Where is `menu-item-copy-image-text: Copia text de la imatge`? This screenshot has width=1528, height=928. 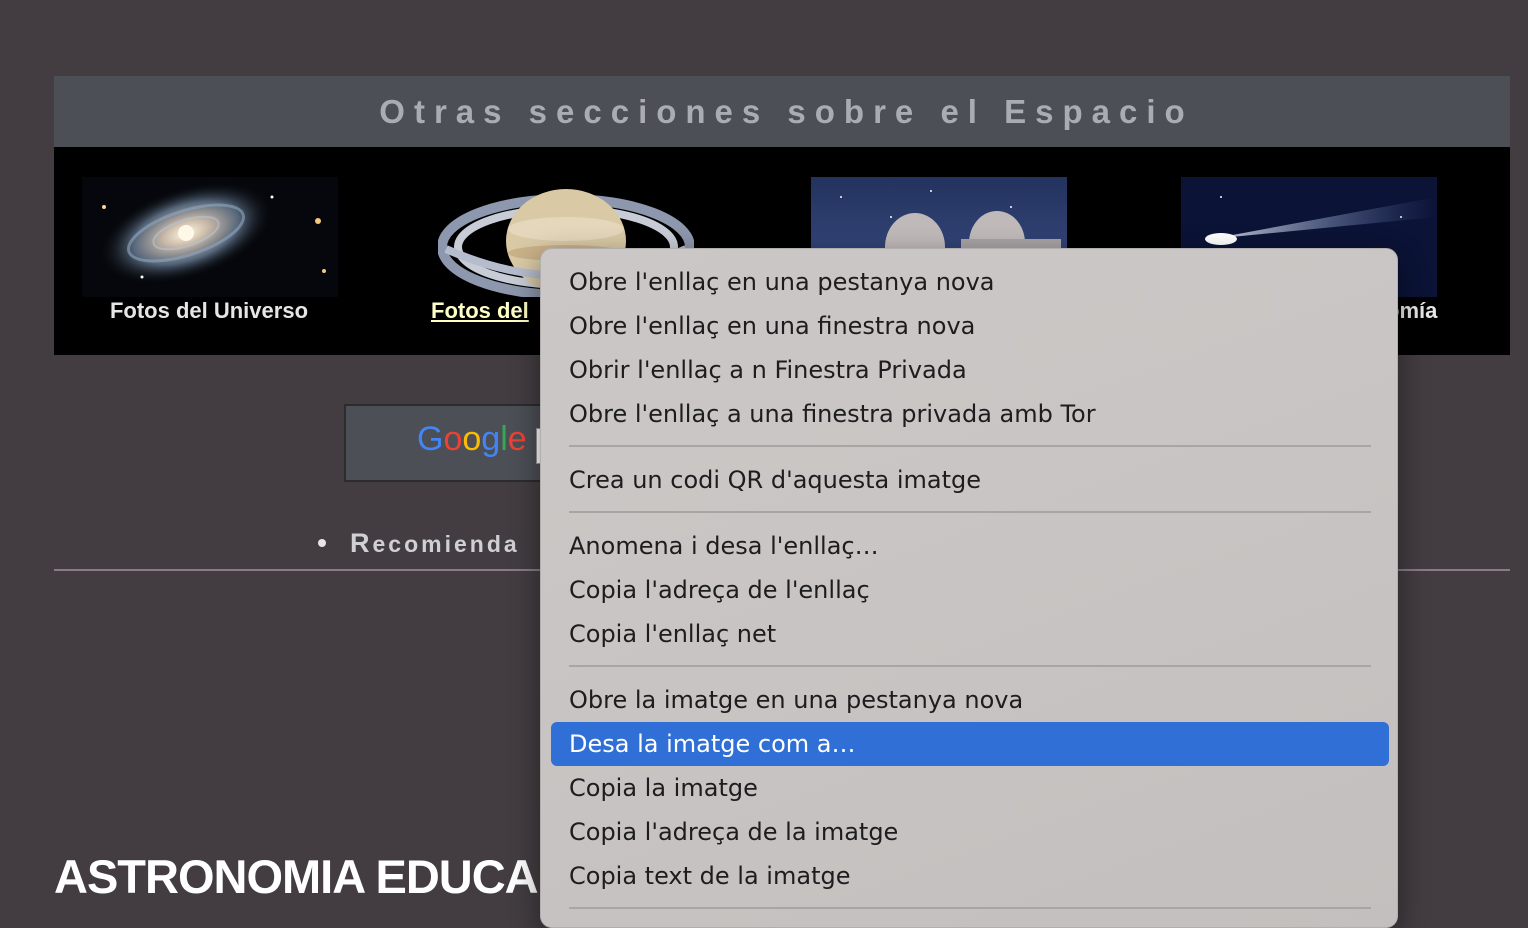 menu-item-copy-image-text: Copia text de la imatge is located at coordinates (970, 876).